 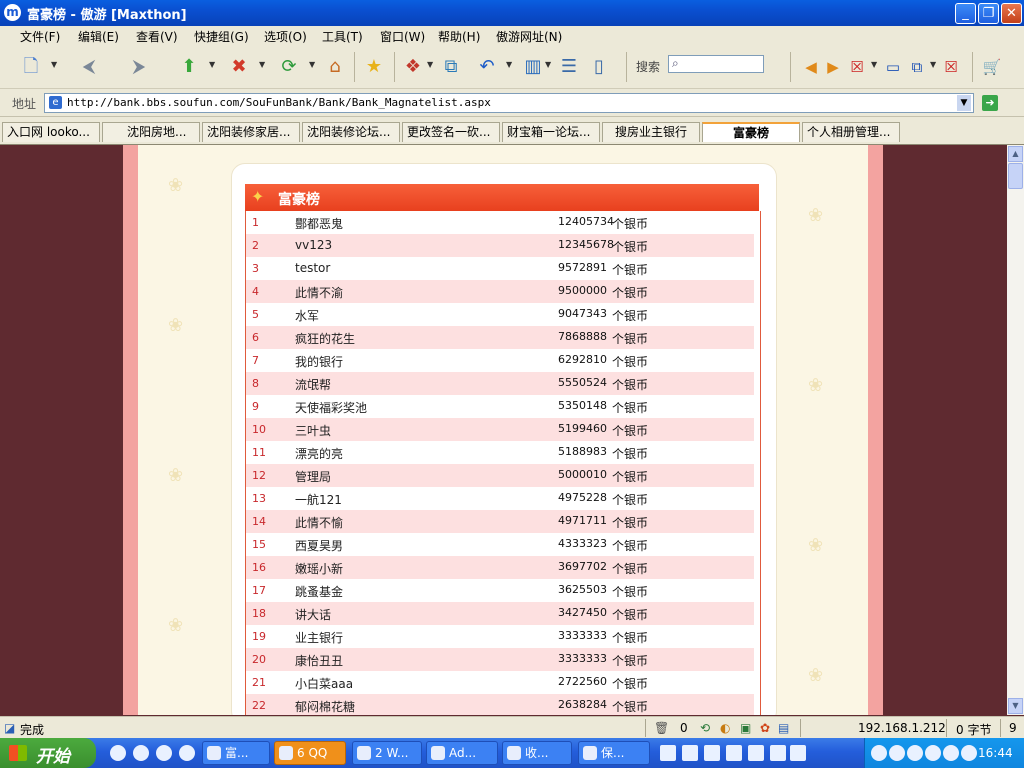 I want to click on tray-user-icon, so click(x=969, y=753).